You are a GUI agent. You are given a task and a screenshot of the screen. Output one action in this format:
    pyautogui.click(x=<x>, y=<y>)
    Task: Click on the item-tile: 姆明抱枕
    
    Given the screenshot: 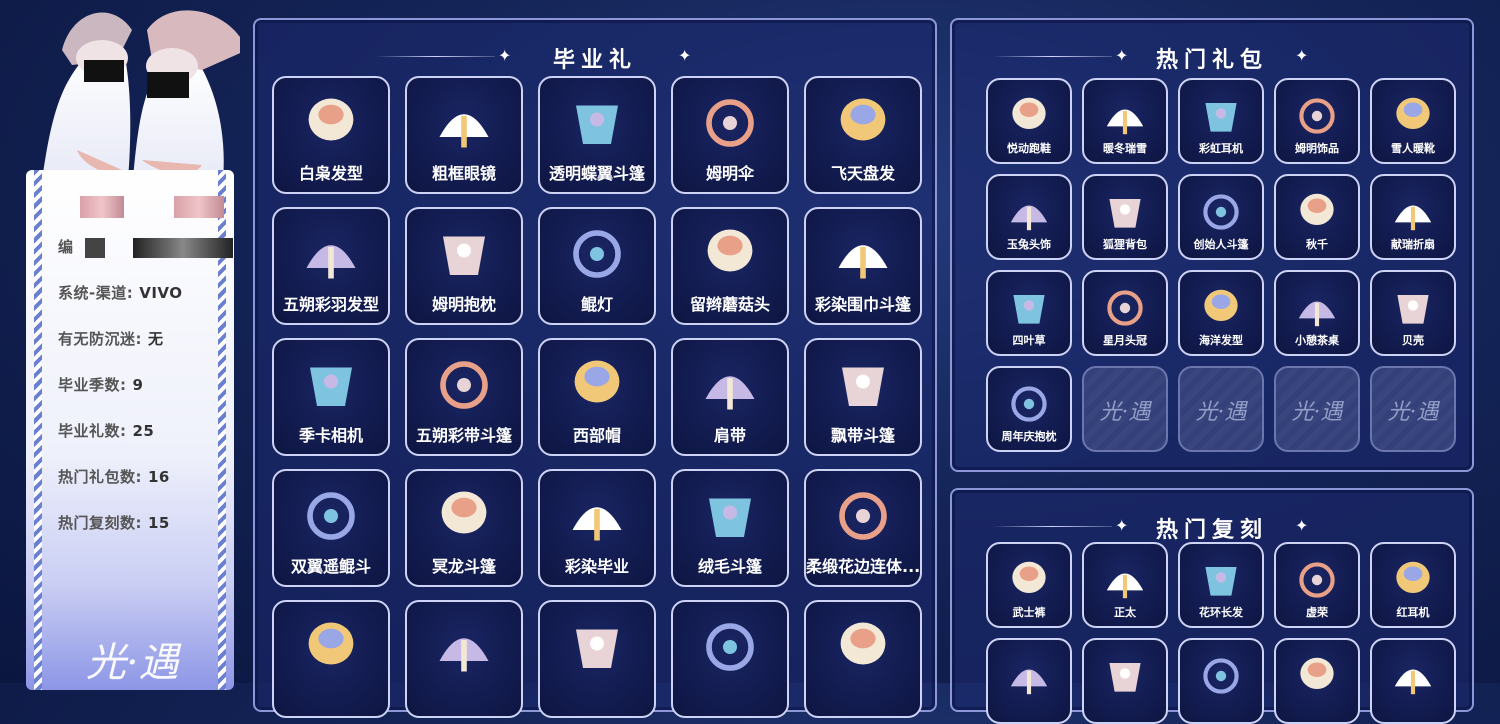 What is the action you would take?
    pyautogui.click(x=464, y=266)
    